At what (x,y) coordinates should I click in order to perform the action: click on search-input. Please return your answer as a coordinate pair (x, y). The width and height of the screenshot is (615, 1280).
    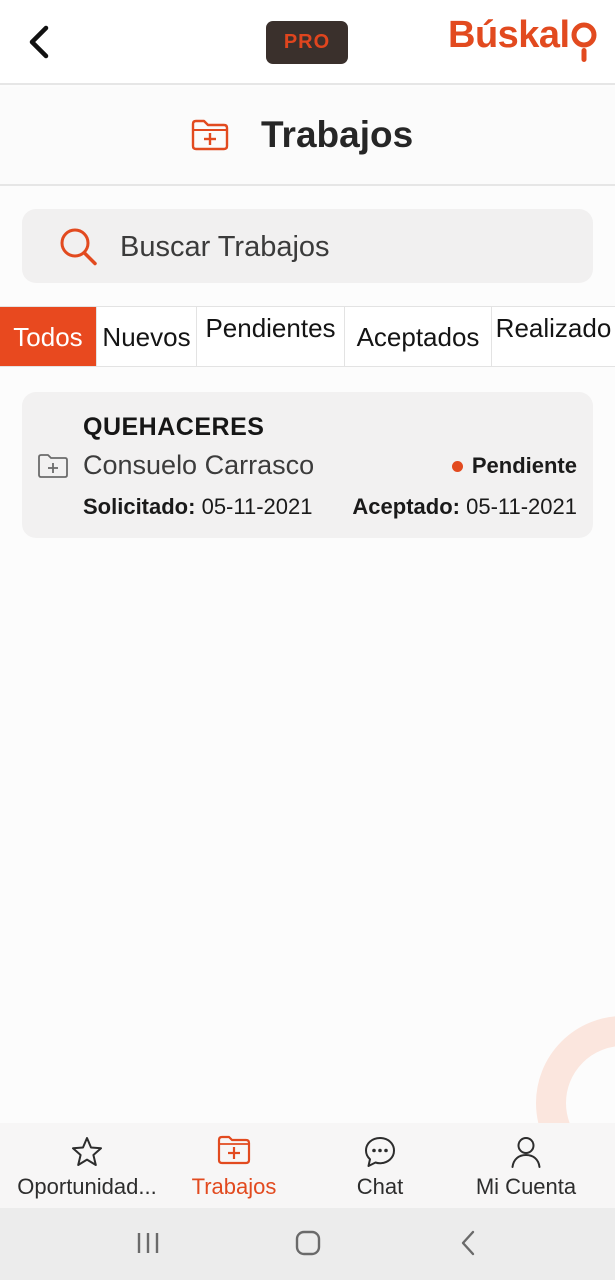
    Looking at the image, I should click on (345, 247).